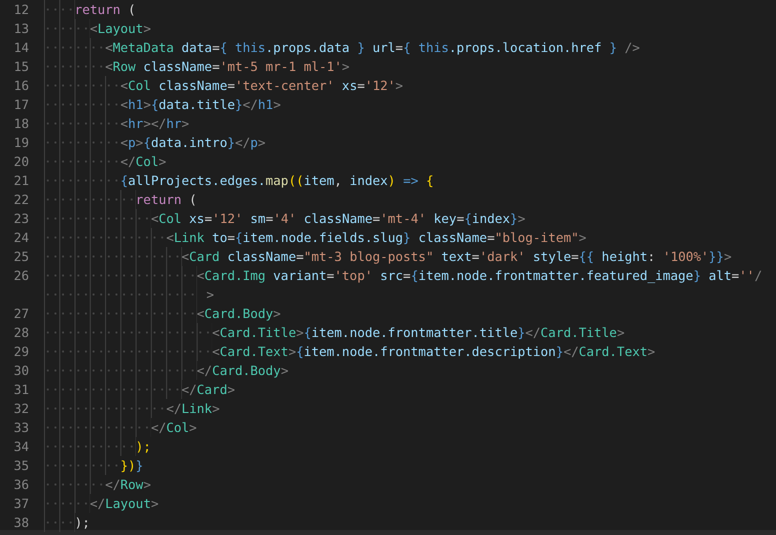 The height and width of the screenshot is (535, 776). I want to click on line-number: 32, so click(20, 409).